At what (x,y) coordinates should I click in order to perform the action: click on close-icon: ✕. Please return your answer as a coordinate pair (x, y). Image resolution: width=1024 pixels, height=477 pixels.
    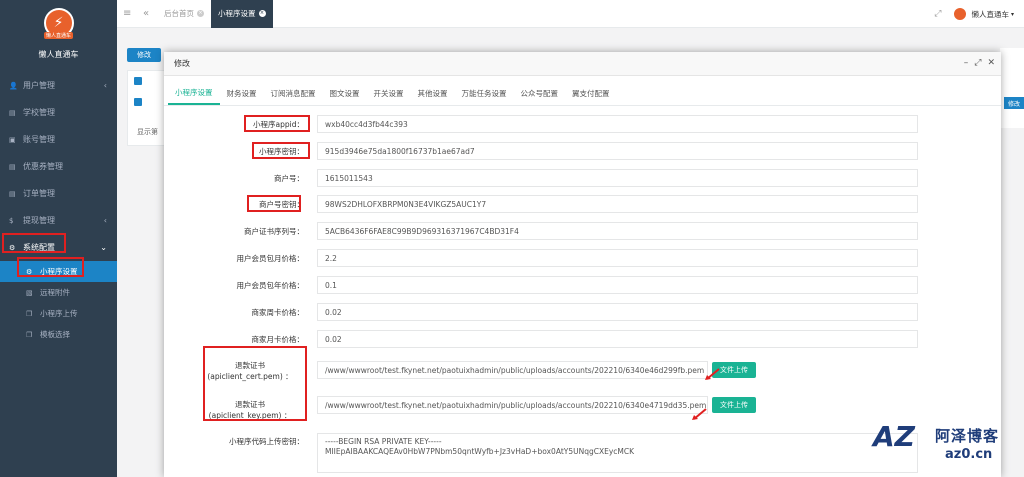
    Looking at the image, I should click on (991, 63).